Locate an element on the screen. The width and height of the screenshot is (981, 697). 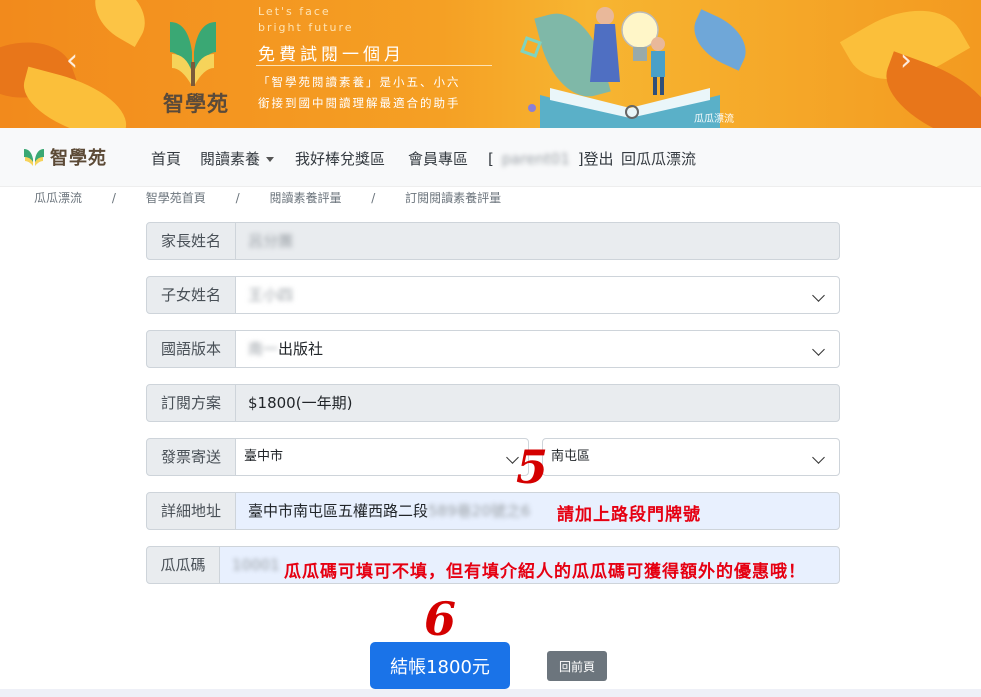
checkout-button: 結帳1800元 is located at coordinates (440, 665).